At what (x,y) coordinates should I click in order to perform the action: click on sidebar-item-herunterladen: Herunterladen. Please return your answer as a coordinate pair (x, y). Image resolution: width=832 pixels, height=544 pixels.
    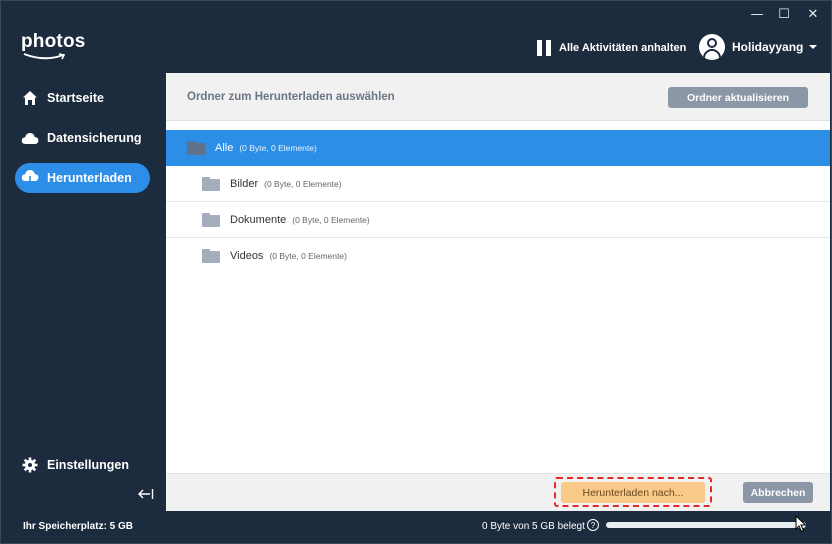
    Looking at the image, I should click on (82, 178).